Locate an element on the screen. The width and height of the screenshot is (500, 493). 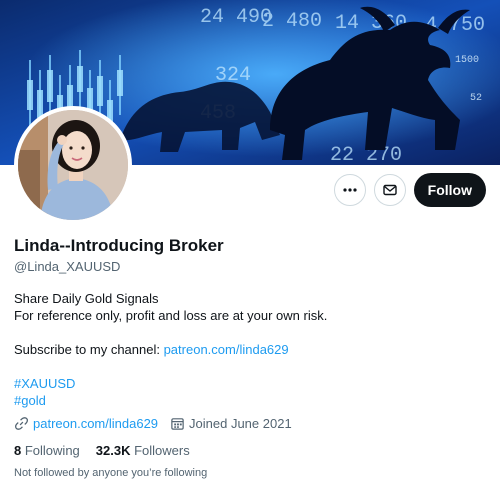
envelope-icon is located at coordinates (389, 190).